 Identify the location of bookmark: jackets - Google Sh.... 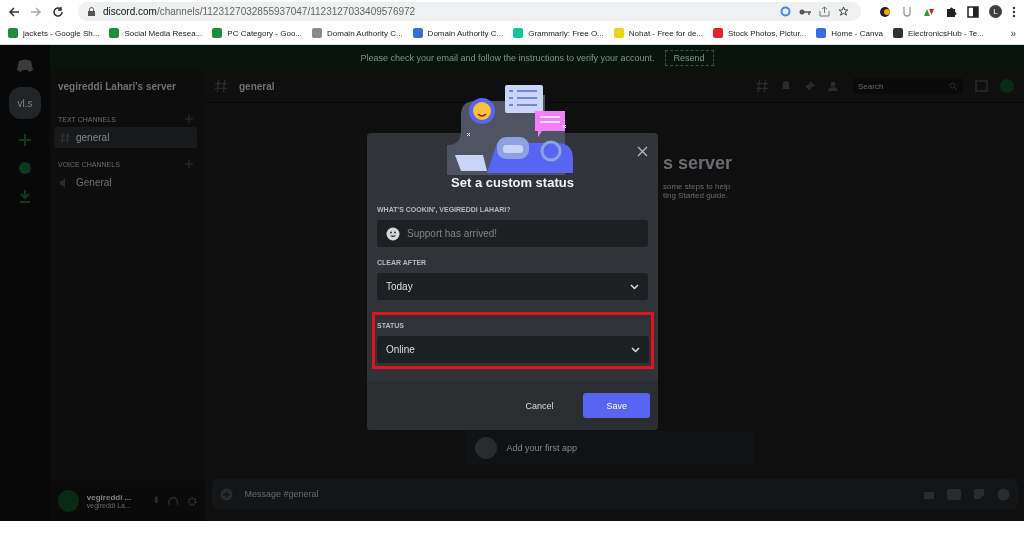
(54, 33).